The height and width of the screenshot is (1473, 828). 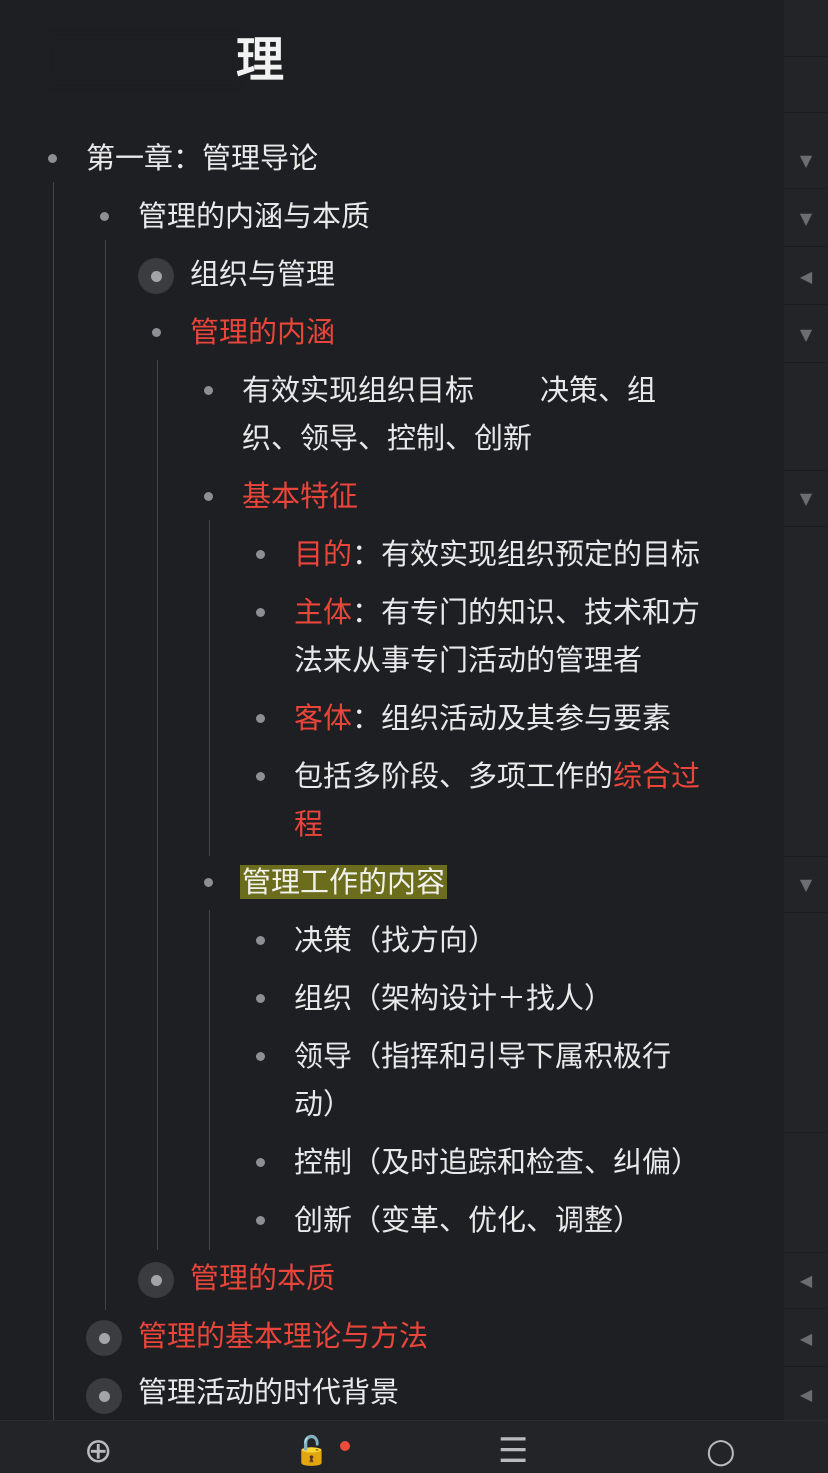 I want to click on notification-dot, so click(x=345, y=1446).